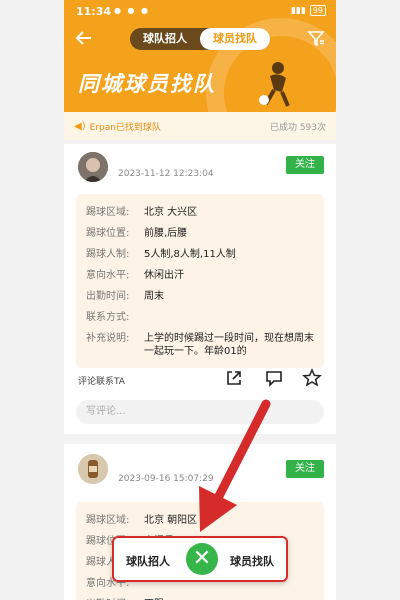  I want to click on info-key: 出勤时间:, so click(108, 296).